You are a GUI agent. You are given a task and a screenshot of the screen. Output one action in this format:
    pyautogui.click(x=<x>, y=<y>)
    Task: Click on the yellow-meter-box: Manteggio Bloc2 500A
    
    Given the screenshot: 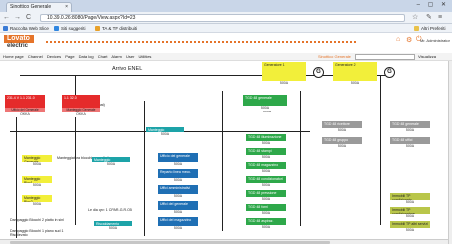 What is the action you would take?
    pyautogui.click(x=37, y=201)
    